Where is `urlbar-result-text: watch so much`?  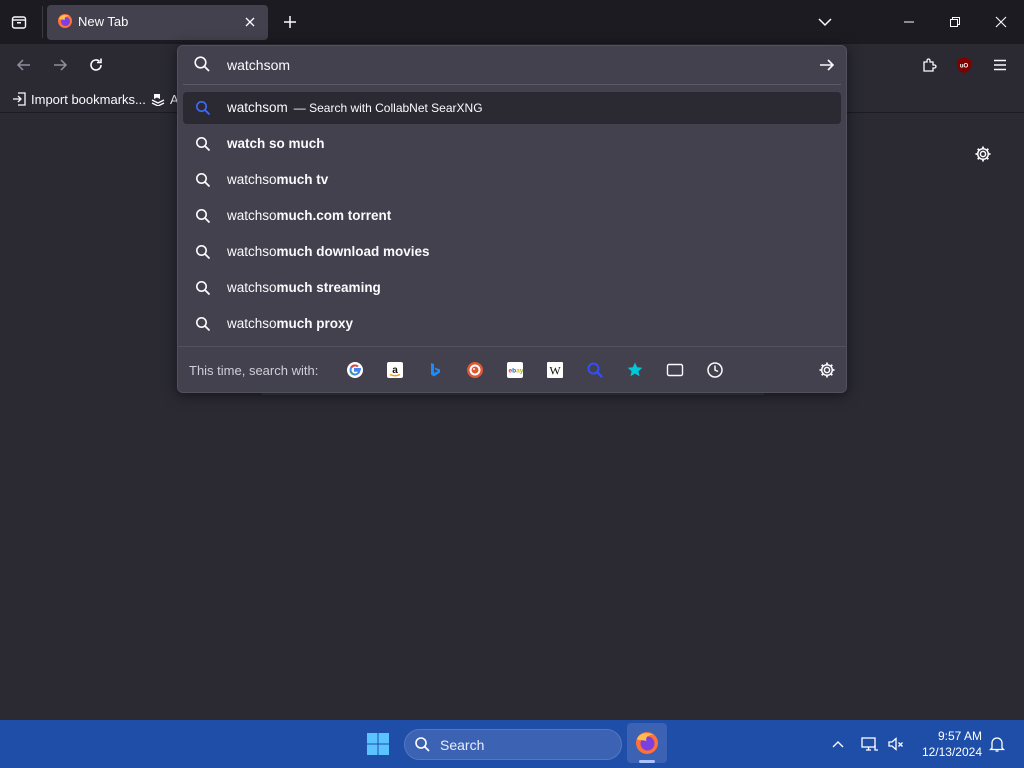
urlbar-result-text: watch so much is located at coordinates (276, 143).